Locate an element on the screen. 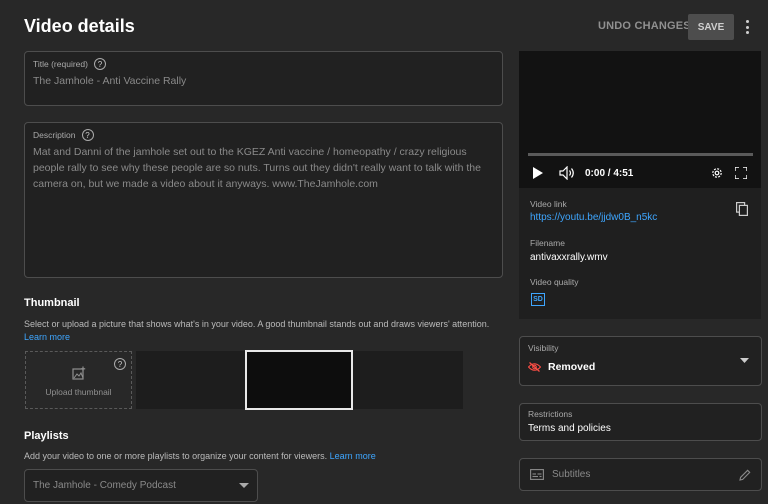  filename-value: antivaxxrally.wmv is located at coordinates (569, 257).